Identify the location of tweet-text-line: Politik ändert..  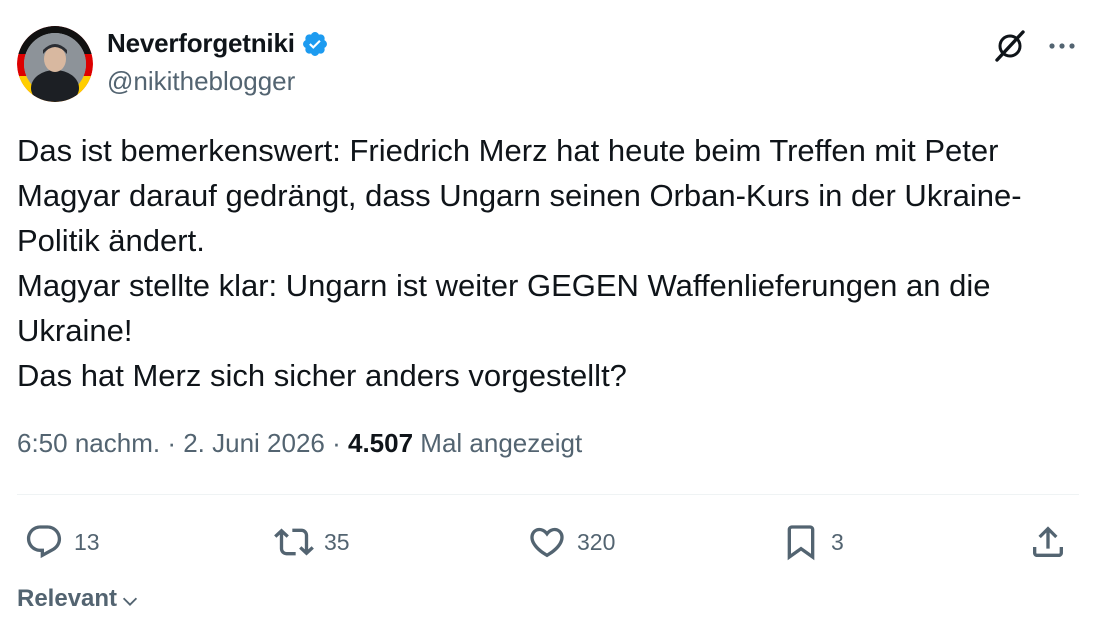
(111, 240).